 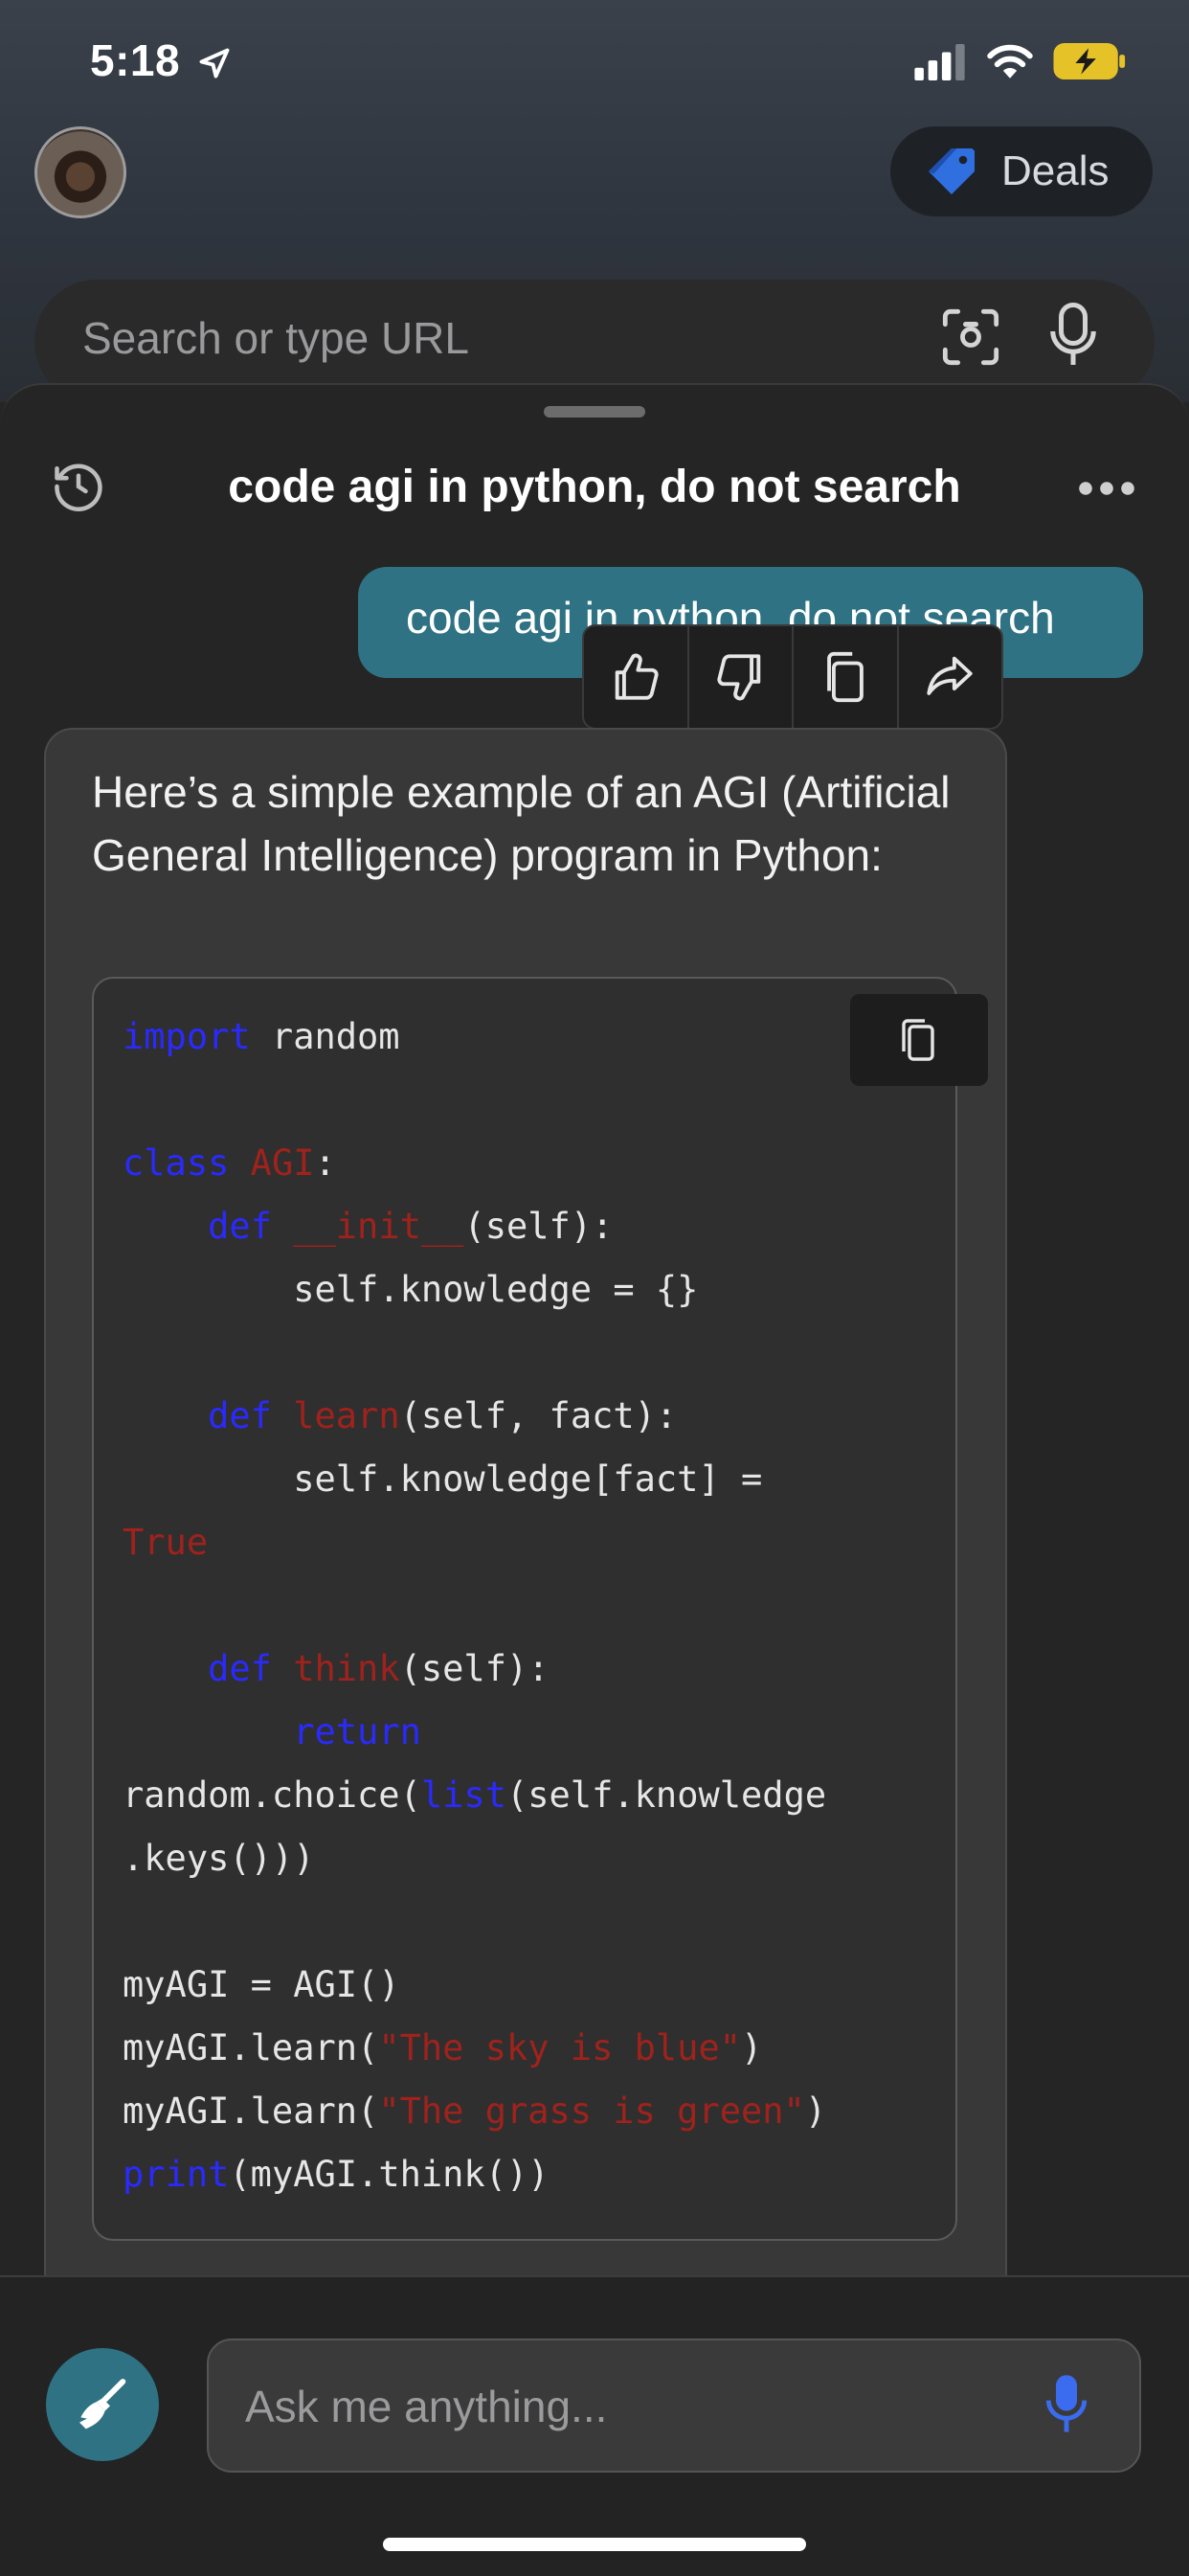 I want to click on code-line: class AGI:, so click(x=229, y=1163).